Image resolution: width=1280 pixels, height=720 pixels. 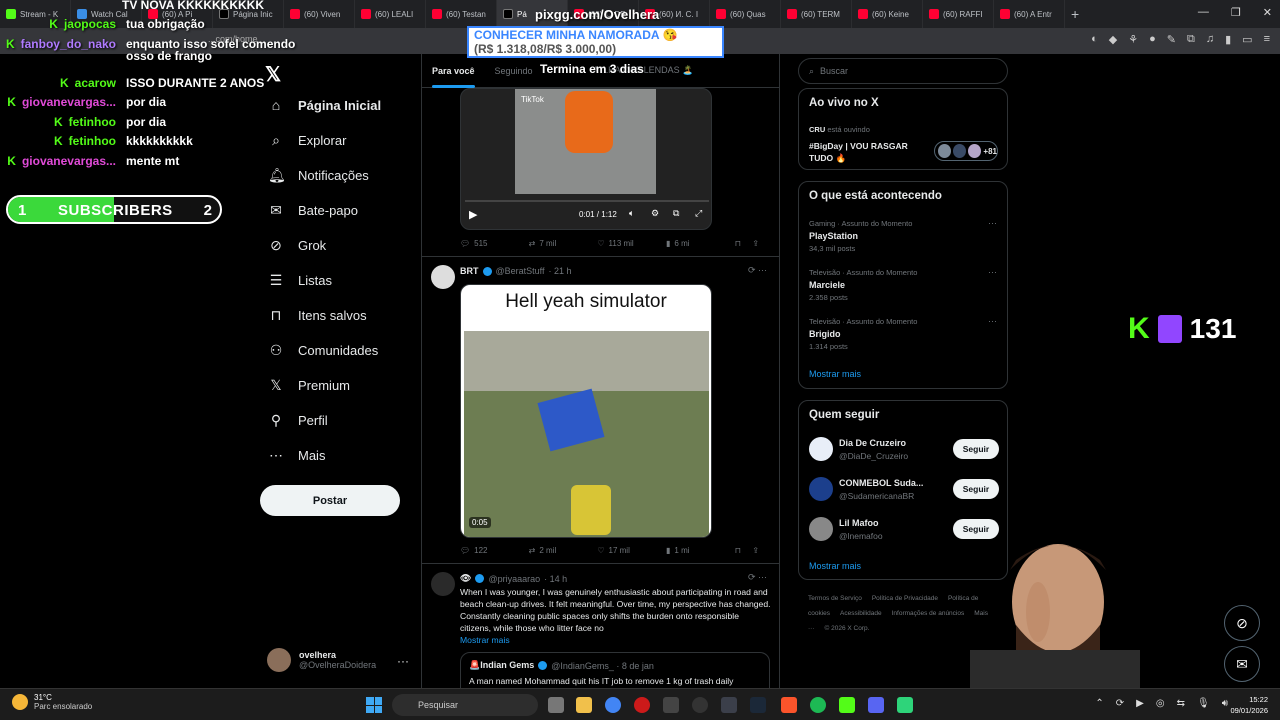 What do you see at coordinates (52, 702) in the screenshot?
I see `weather-widget: 31°C Parc ensolarado` at bounding box center [52, 702].